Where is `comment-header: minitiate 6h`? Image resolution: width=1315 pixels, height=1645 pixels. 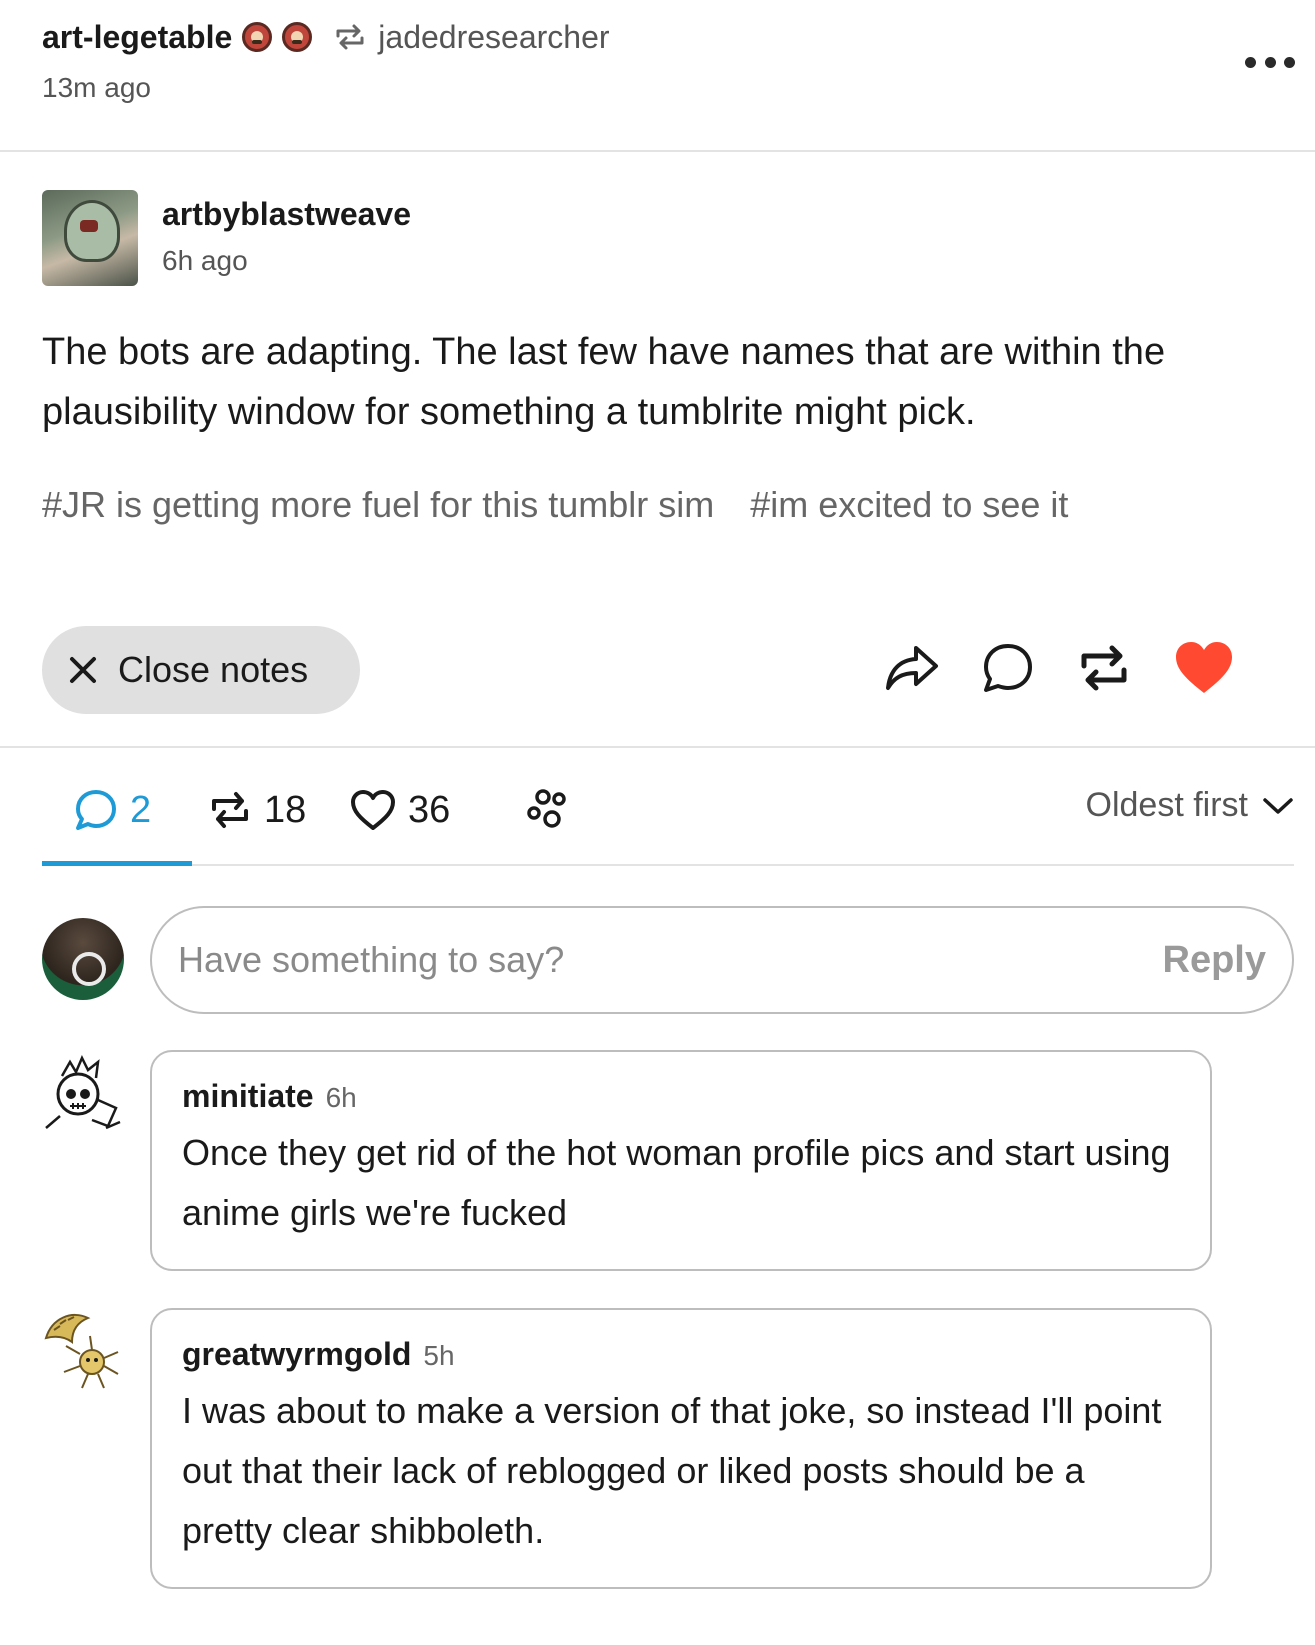 comment-header: minitiate 6h is located at coordinates (681, 1096).